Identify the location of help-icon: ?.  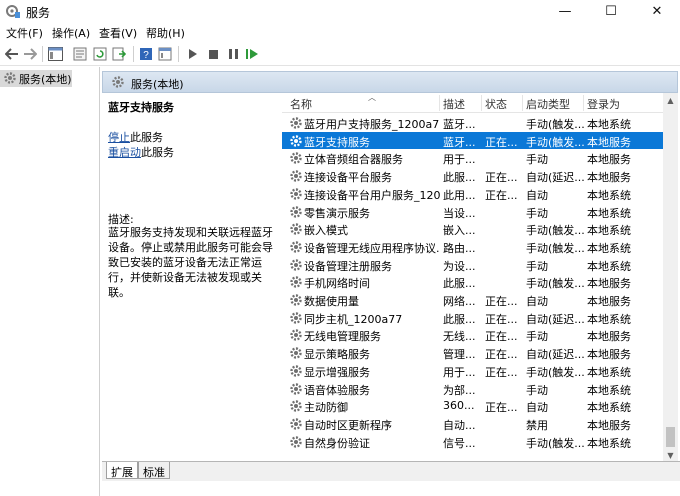
(146, 54).